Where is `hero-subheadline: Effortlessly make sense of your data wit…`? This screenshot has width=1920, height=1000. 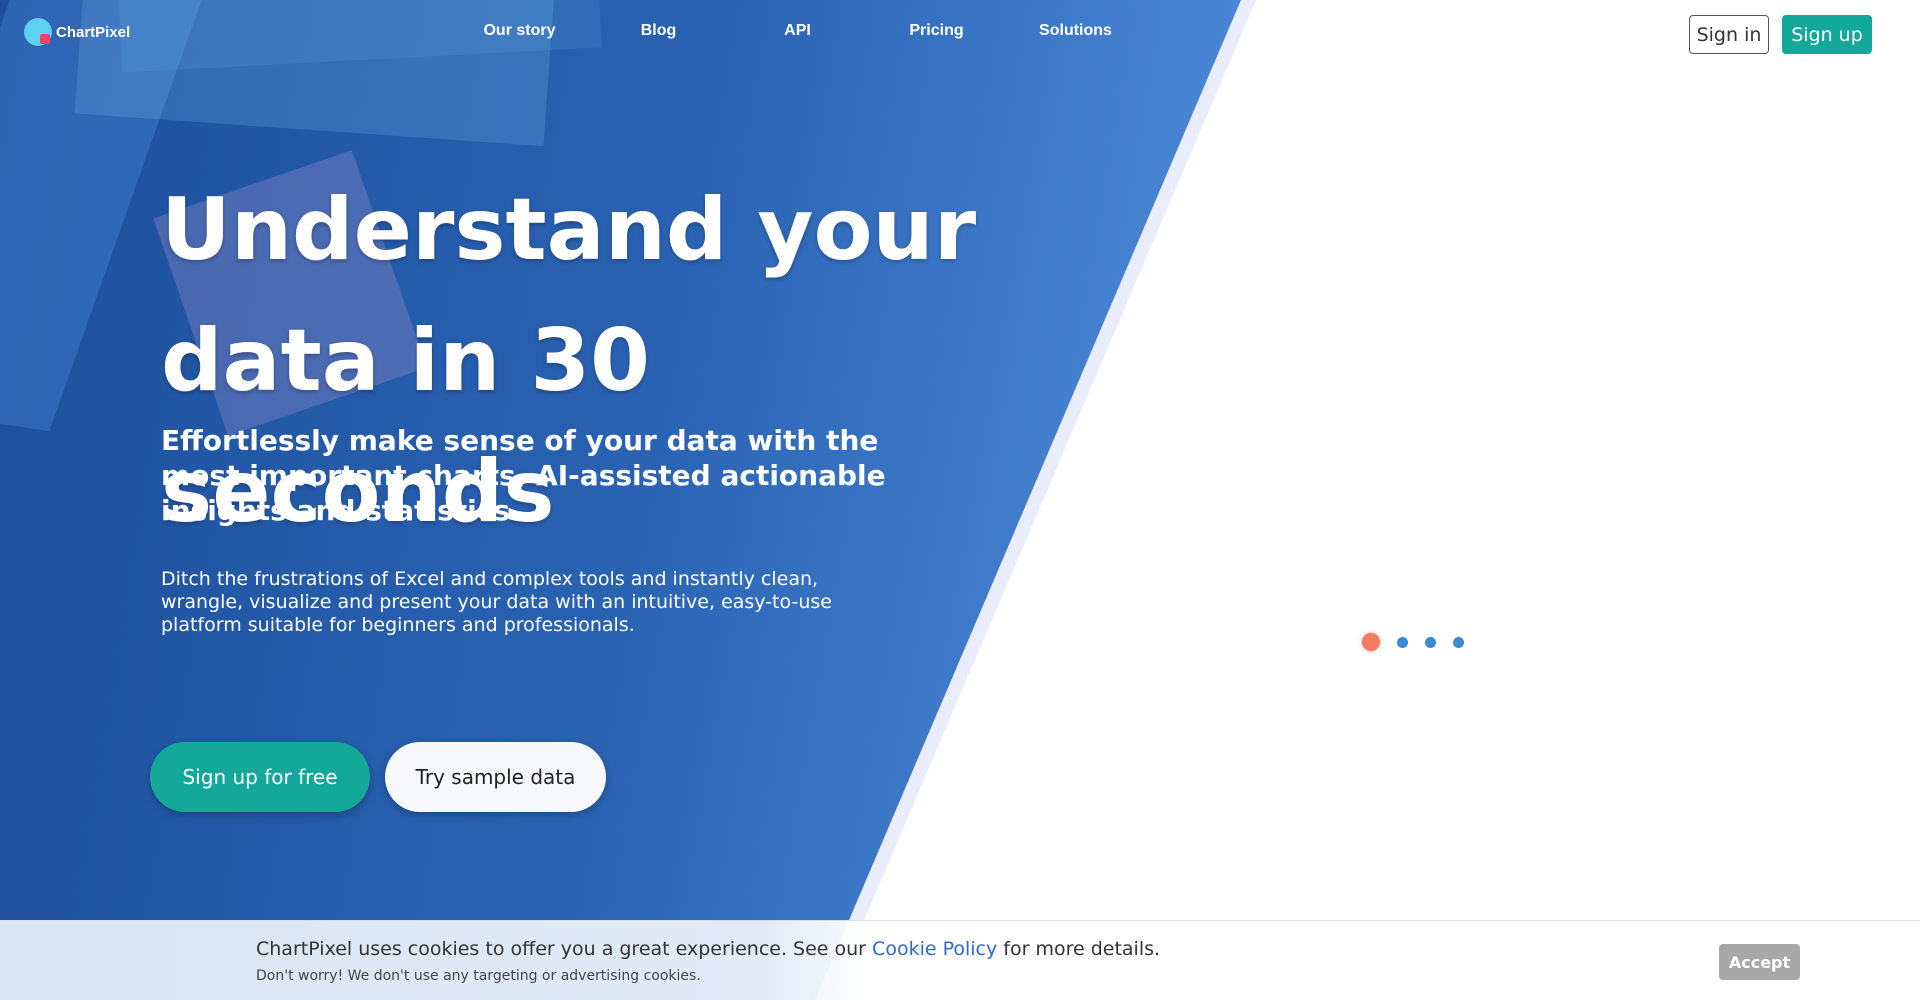 hero-subheadline: Effortlessly make sense of your data wit… is located at coordinates (523, 475).